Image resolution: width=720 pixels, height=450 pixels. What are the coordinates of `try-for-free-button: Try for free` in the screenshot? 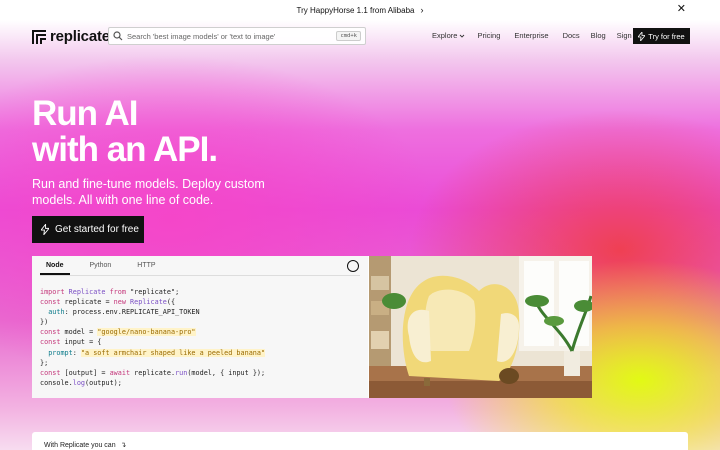 It's located at (661, 36).